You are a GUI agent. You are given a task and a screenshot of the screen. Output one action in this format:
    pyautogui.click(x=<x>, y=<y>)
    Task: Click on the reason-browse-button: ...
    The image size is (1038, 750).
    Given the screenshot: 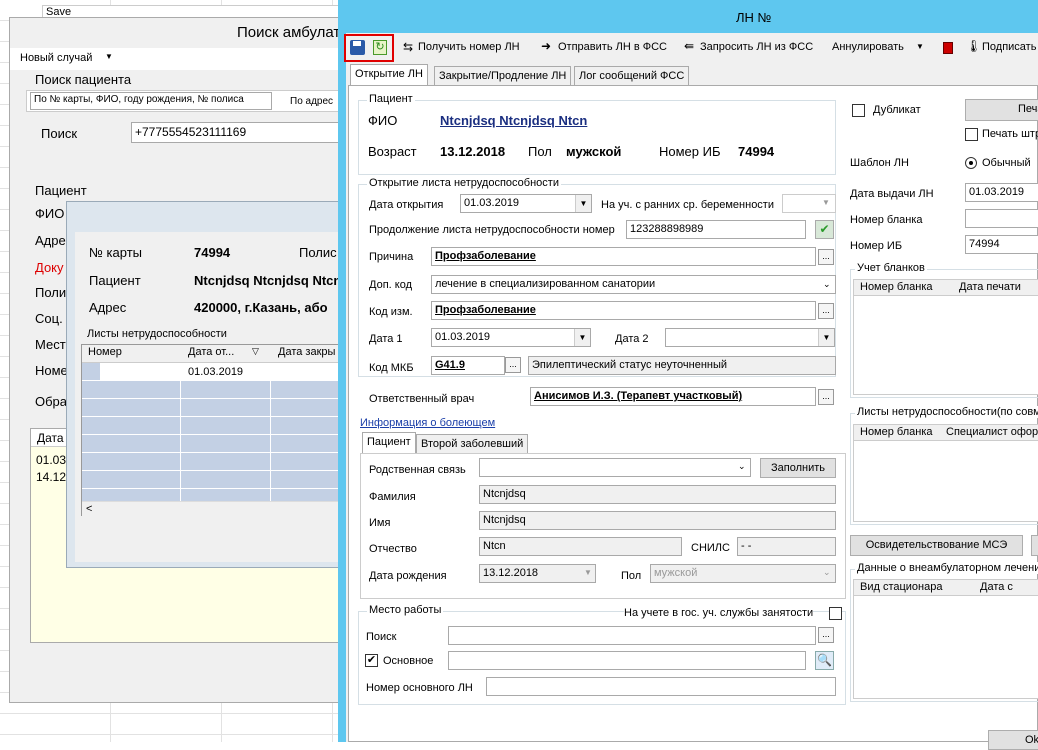 What is the action you would take?
    pyautogui.click(x=826, y=257)
    